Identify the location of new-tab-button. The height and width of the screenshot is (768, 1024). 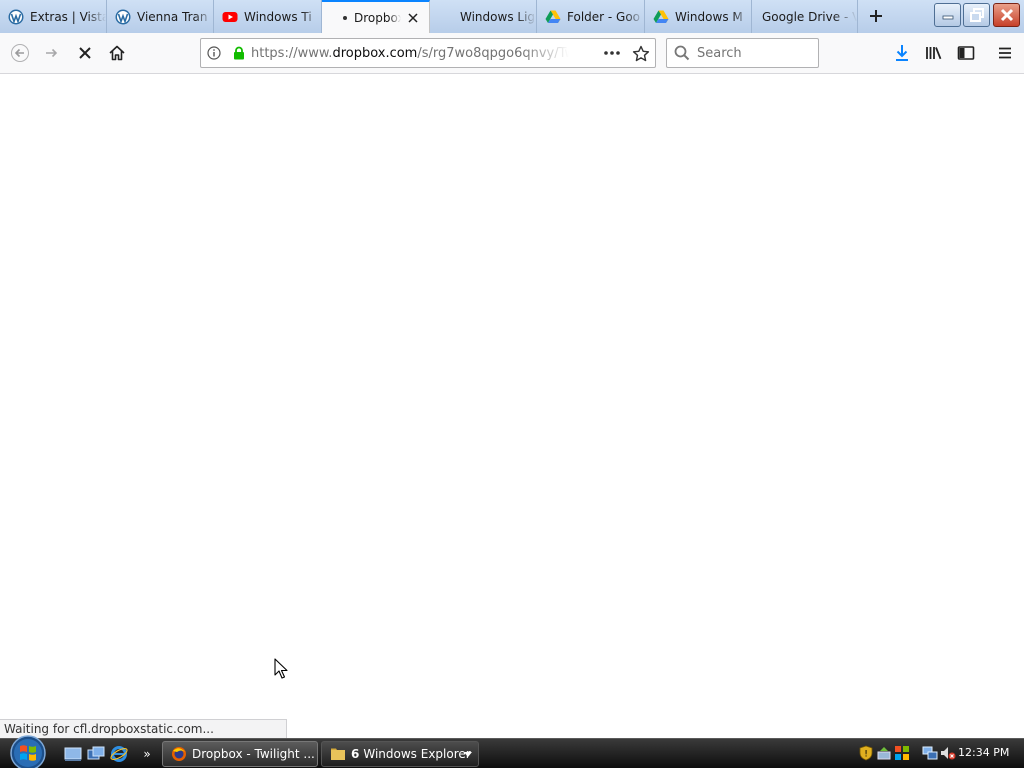
(876, 16).